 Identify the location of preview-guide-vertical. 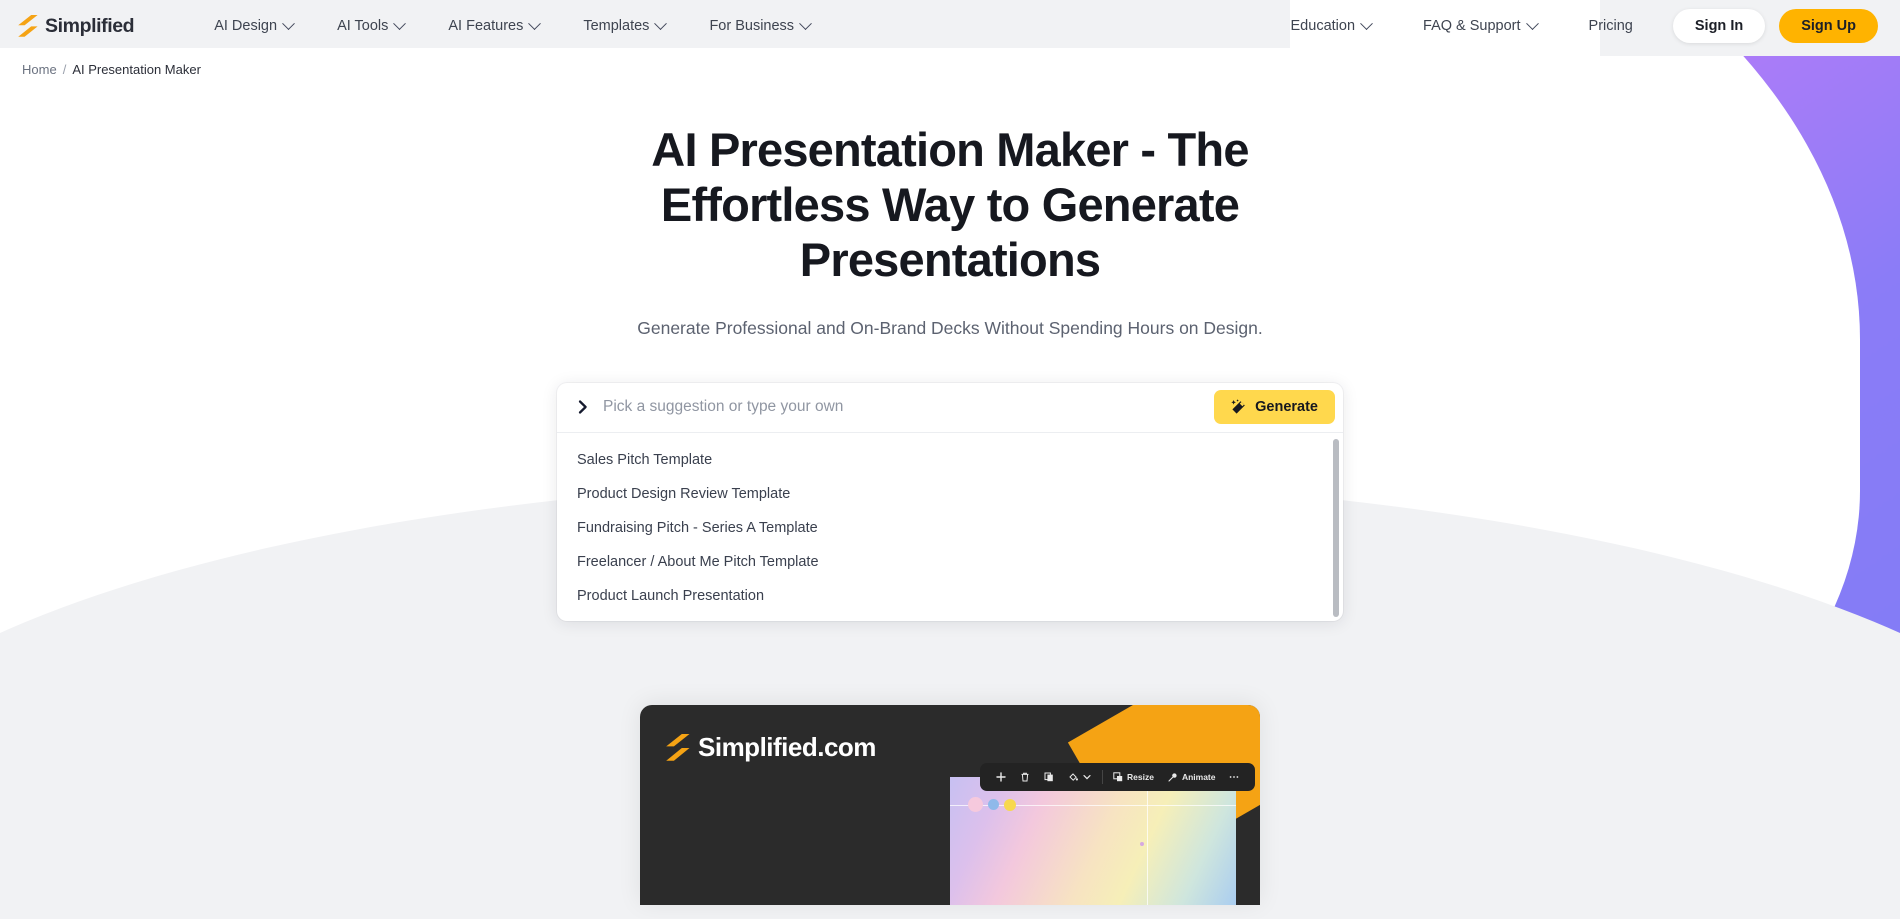
(1147, 840).